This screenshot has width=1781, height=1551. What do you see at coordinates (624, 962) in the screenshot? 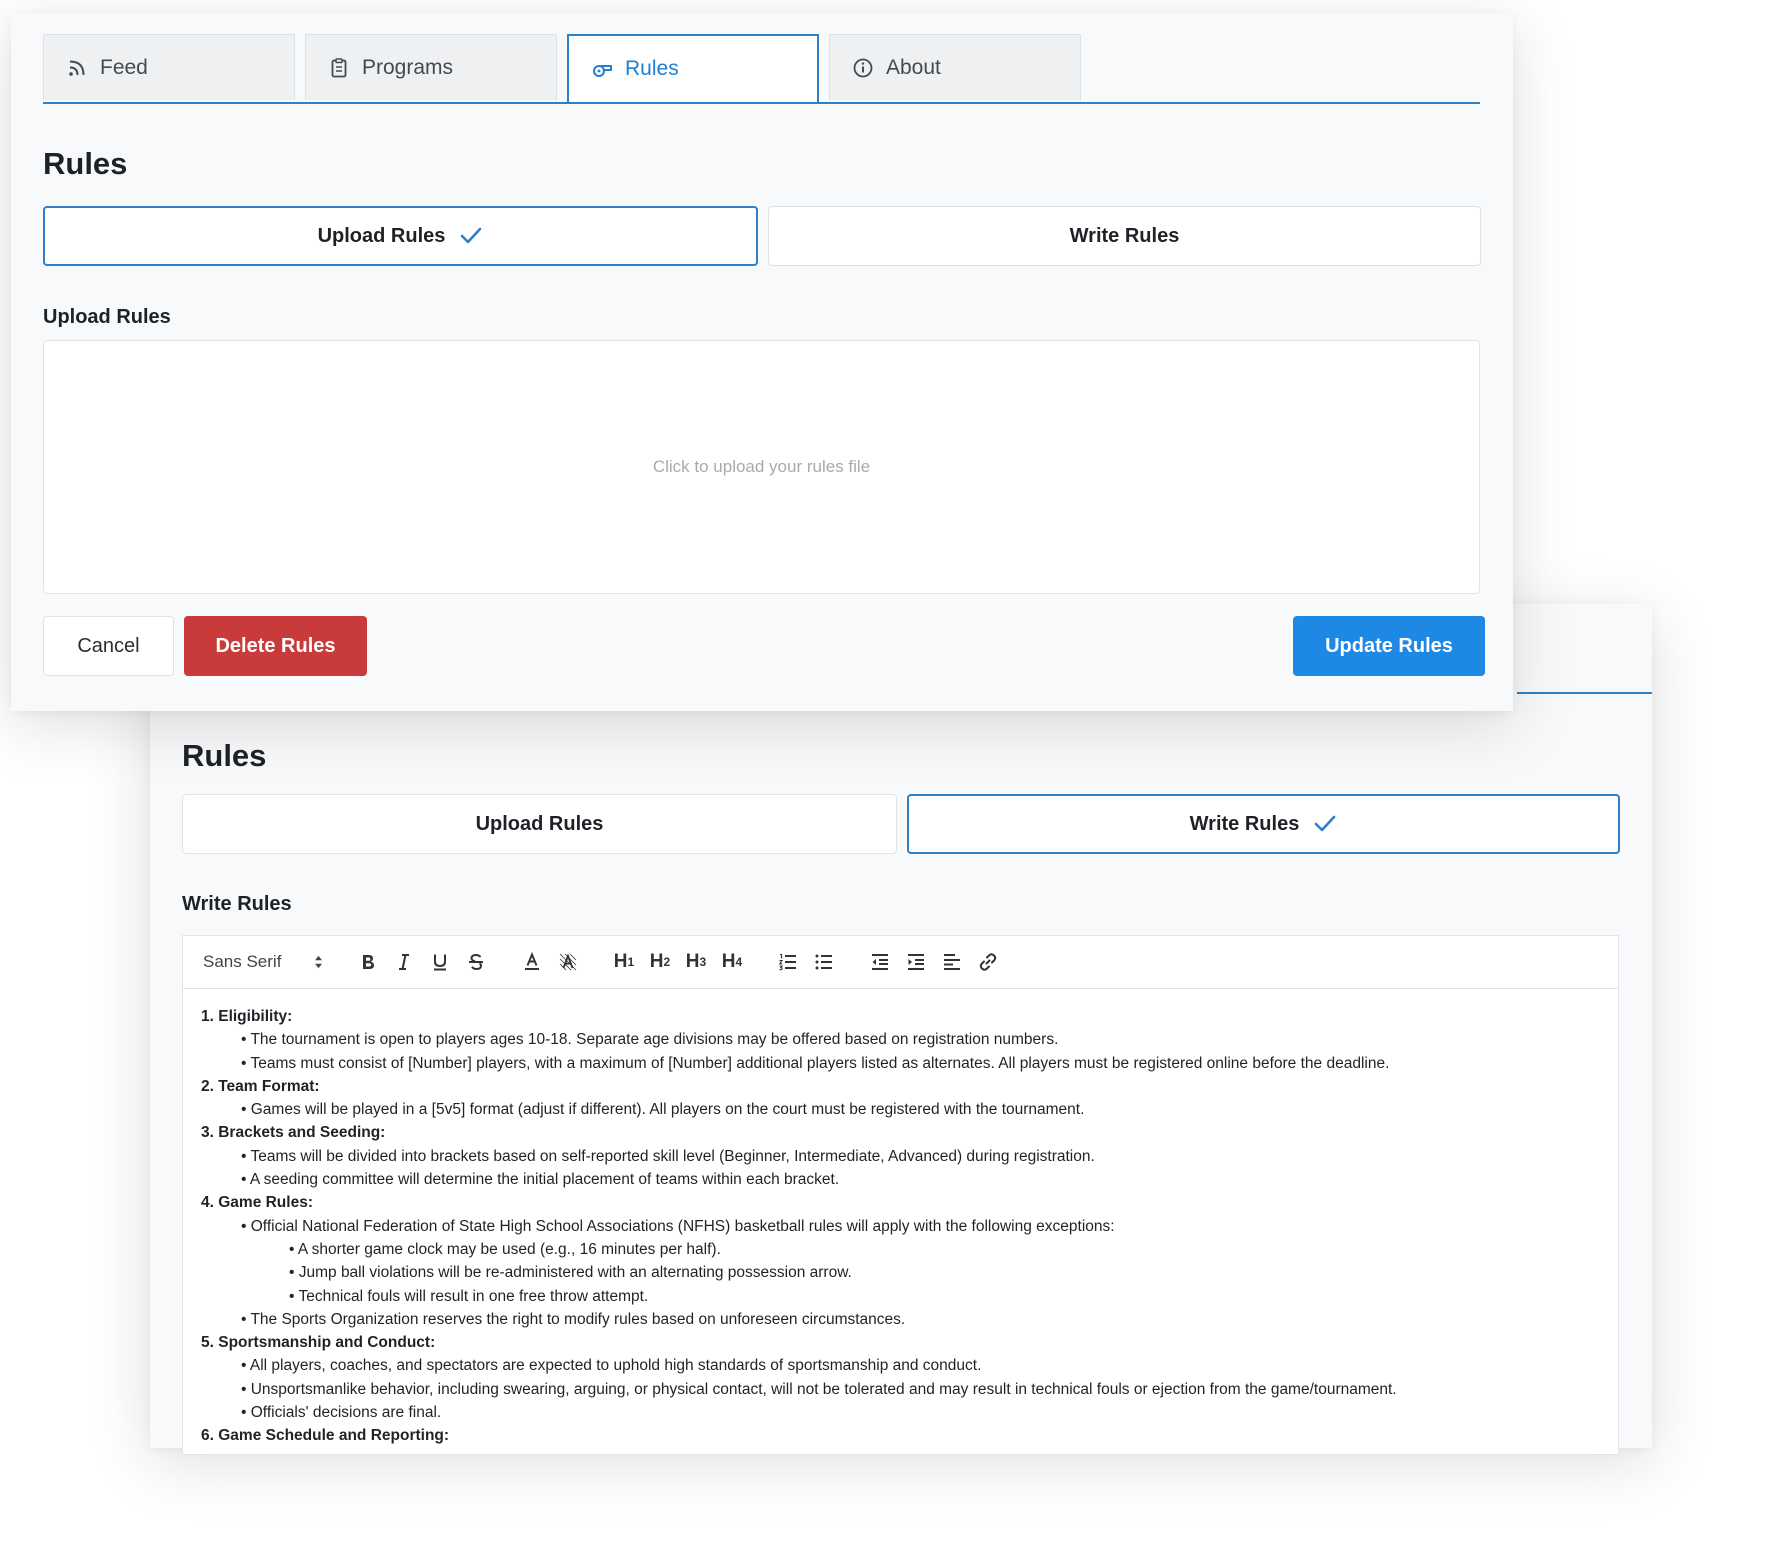
I see `h1-icon: H1` at bounding box center [624, 962].